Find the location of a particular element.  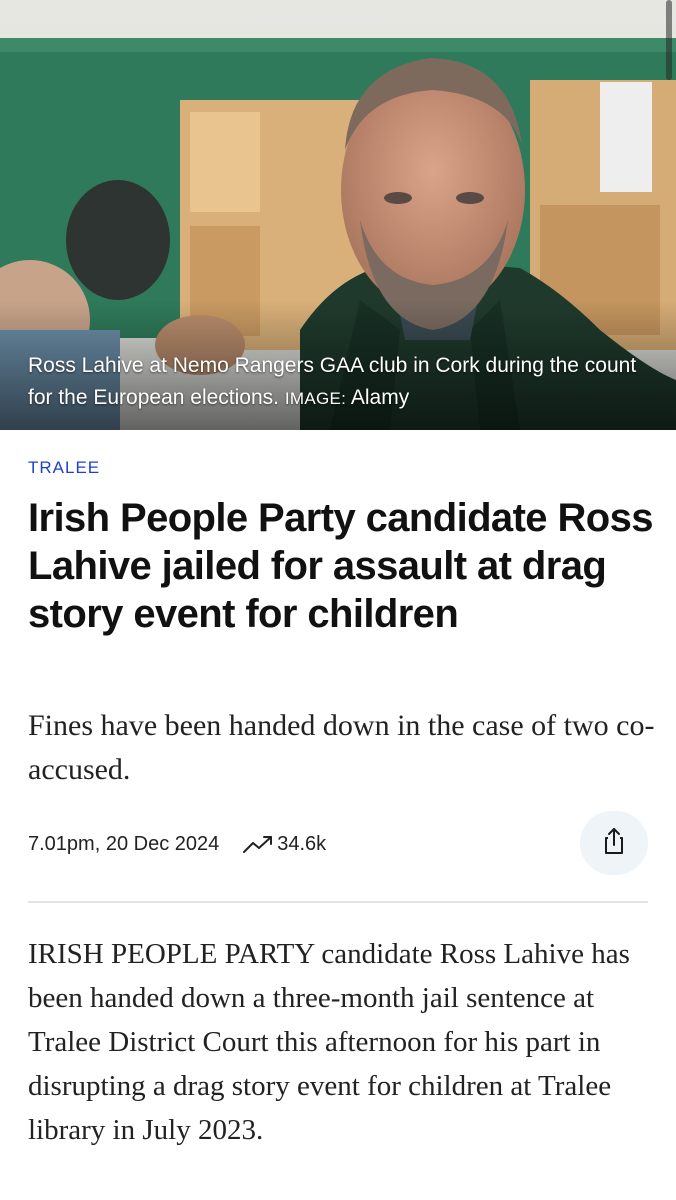

share-button is located at coordinates (614, 843).